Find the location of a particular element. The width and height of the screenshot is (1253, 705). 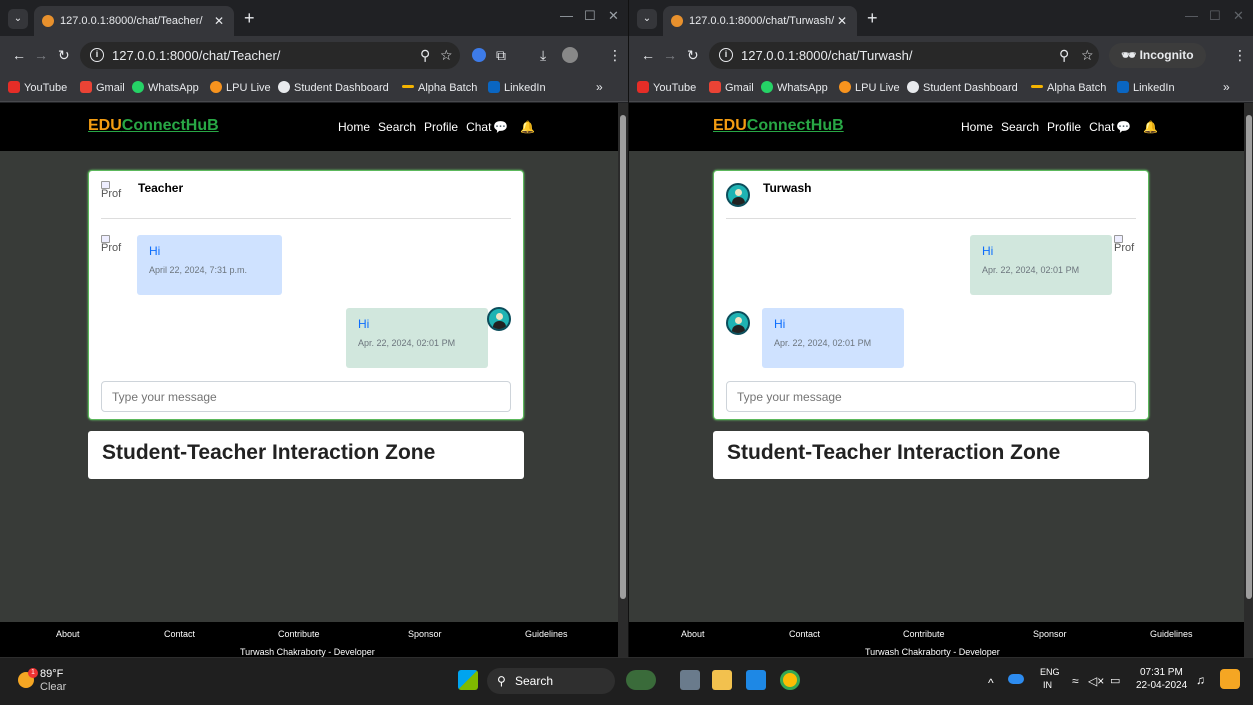

chrome-icon is located at coordinates (790, 680).